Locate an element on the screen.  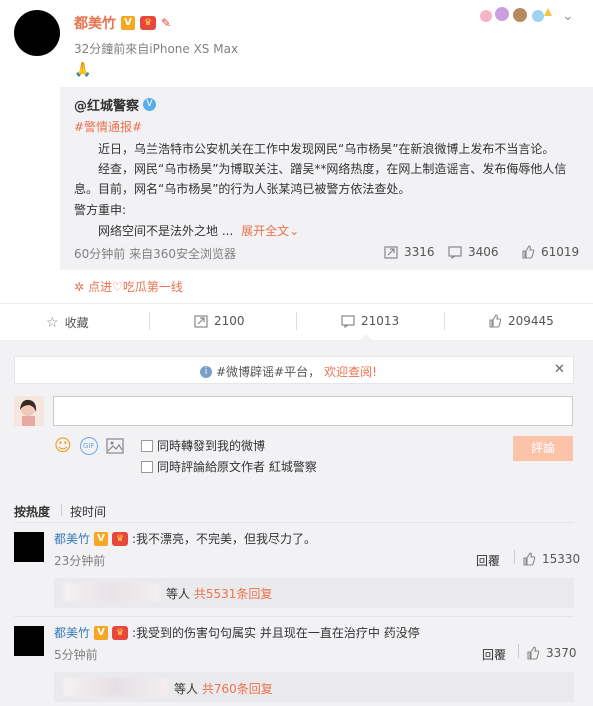
comment-like-button: 3370 is located at coordinates (551, 653).